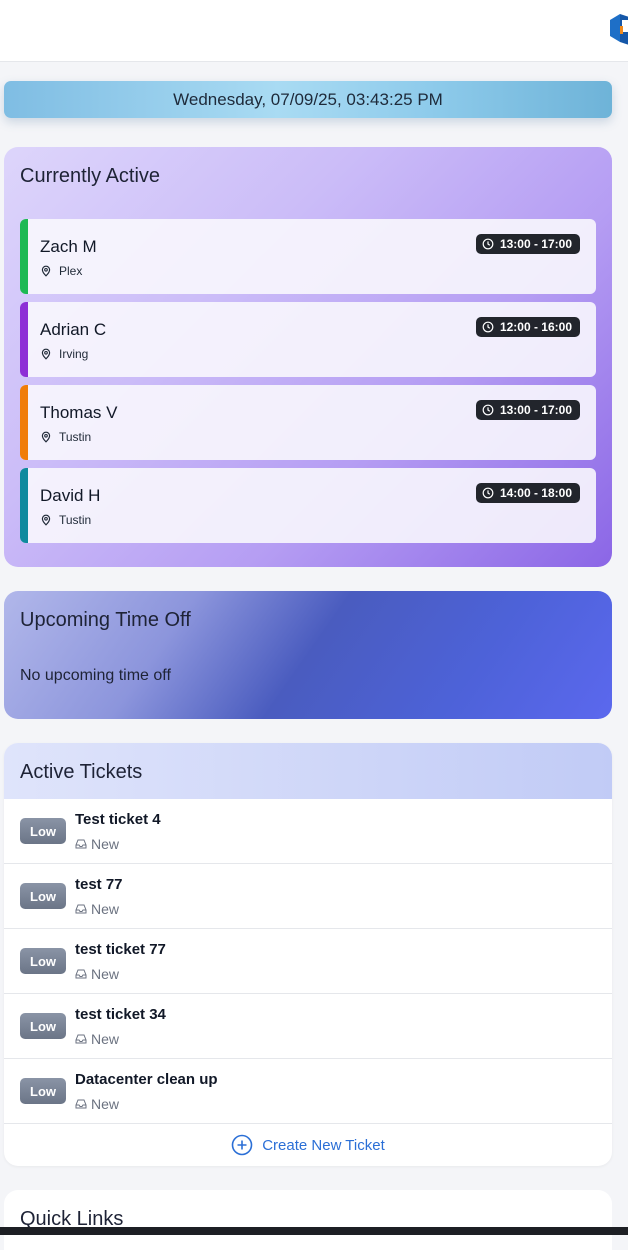 This screenshot has height=1250, width=628. I want to click on plus-circle-icon, so click(242, 1145).